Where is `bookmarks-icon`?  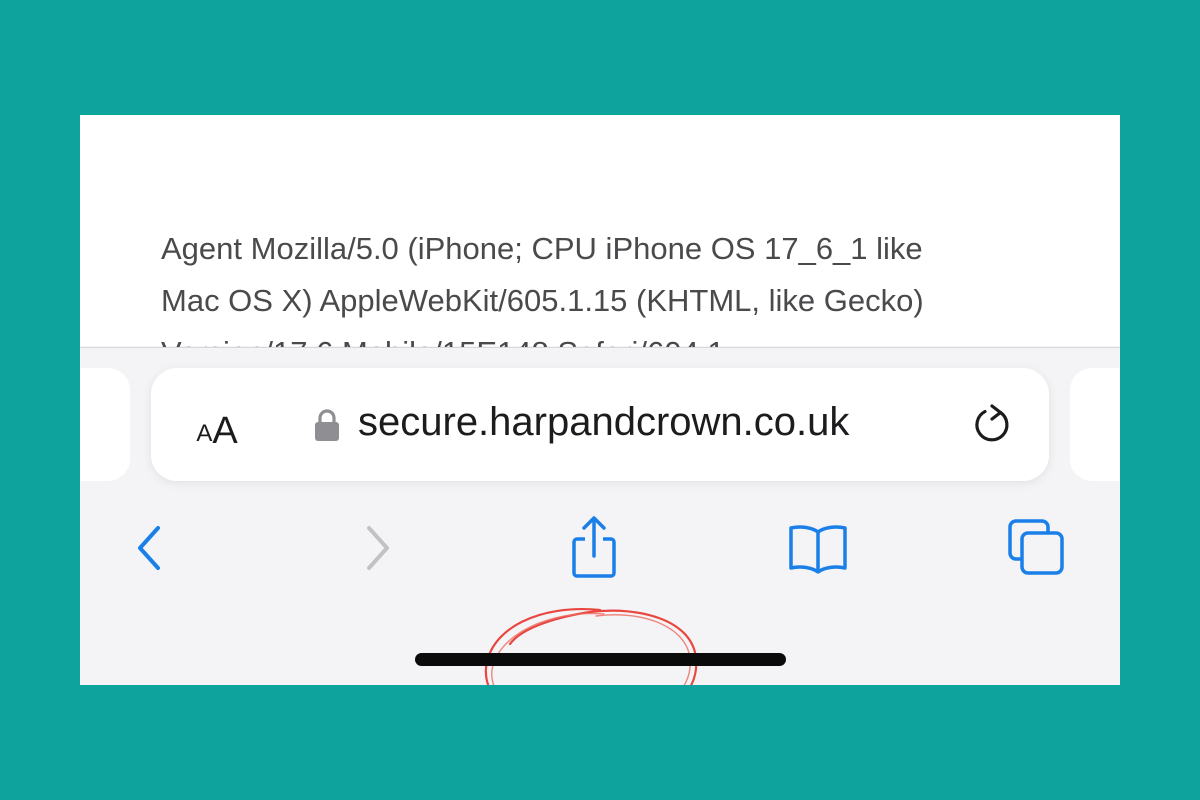 bookmarks-icon is located at coordinates (818, 549).